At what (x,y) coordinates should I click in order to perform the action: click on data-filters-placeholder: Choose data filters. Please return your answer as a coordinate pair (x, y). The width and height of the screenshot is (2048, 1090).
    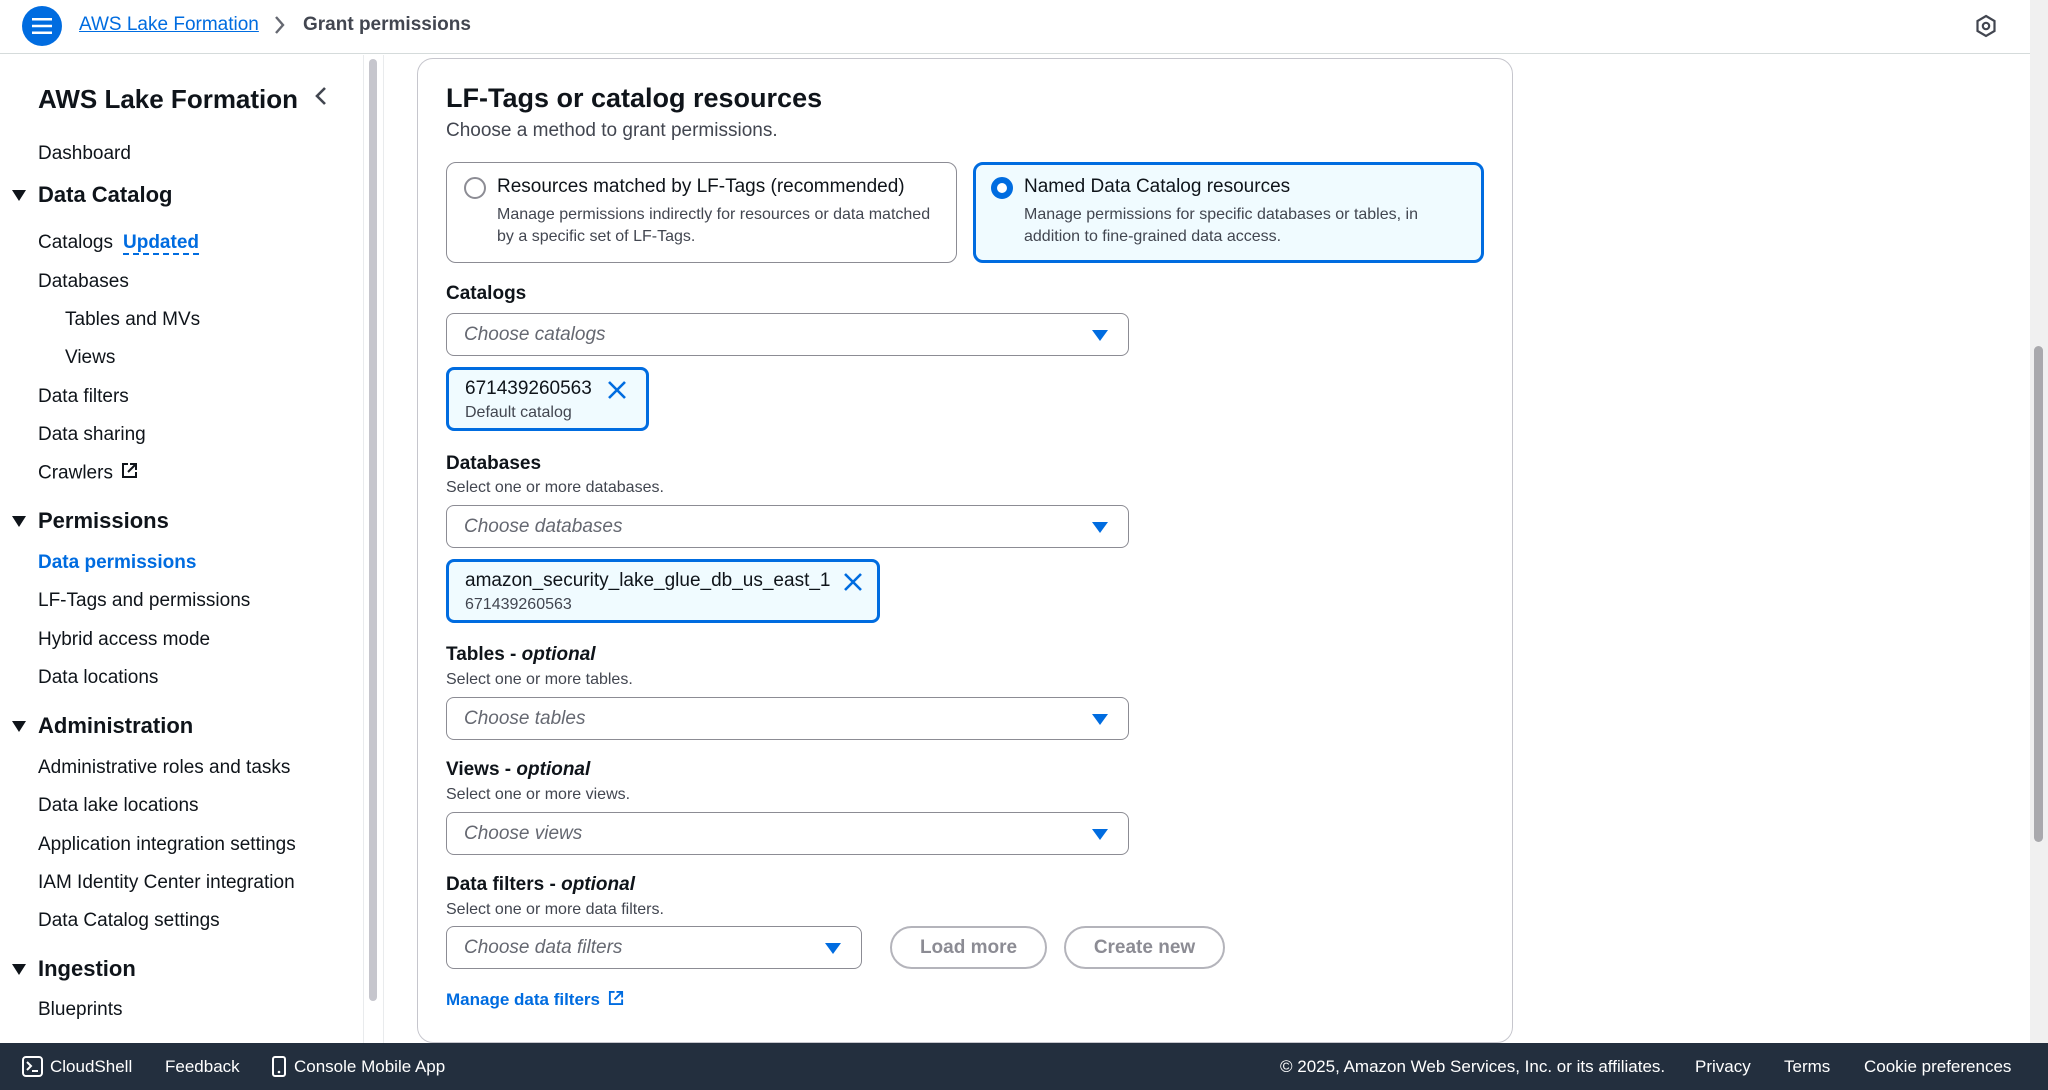
    Looking at the image, I should click on (543, 947).